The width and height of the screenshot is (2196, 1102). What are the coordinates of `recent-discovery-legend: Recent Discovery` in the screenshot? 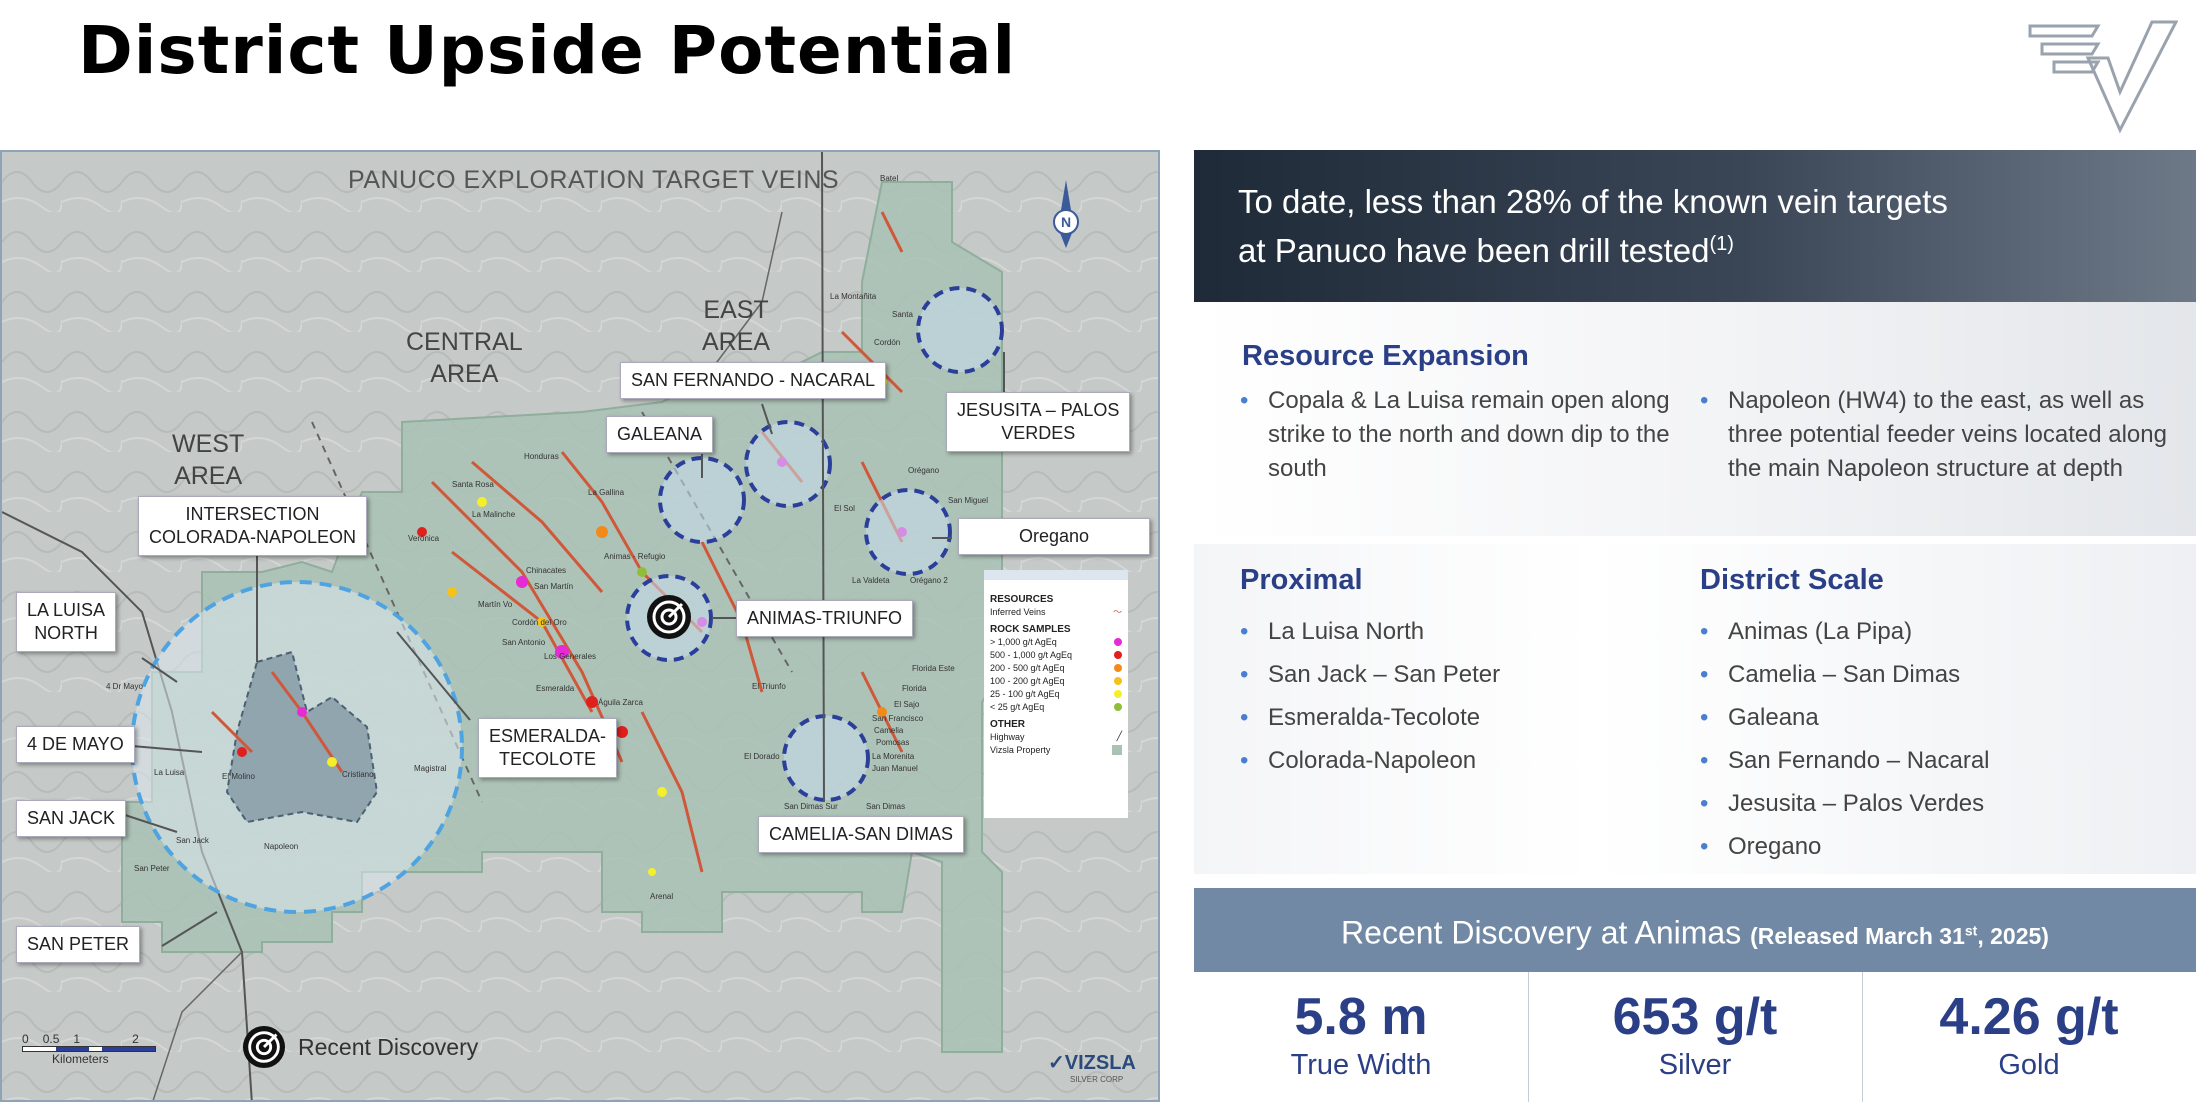 It's located at (360, 1047).